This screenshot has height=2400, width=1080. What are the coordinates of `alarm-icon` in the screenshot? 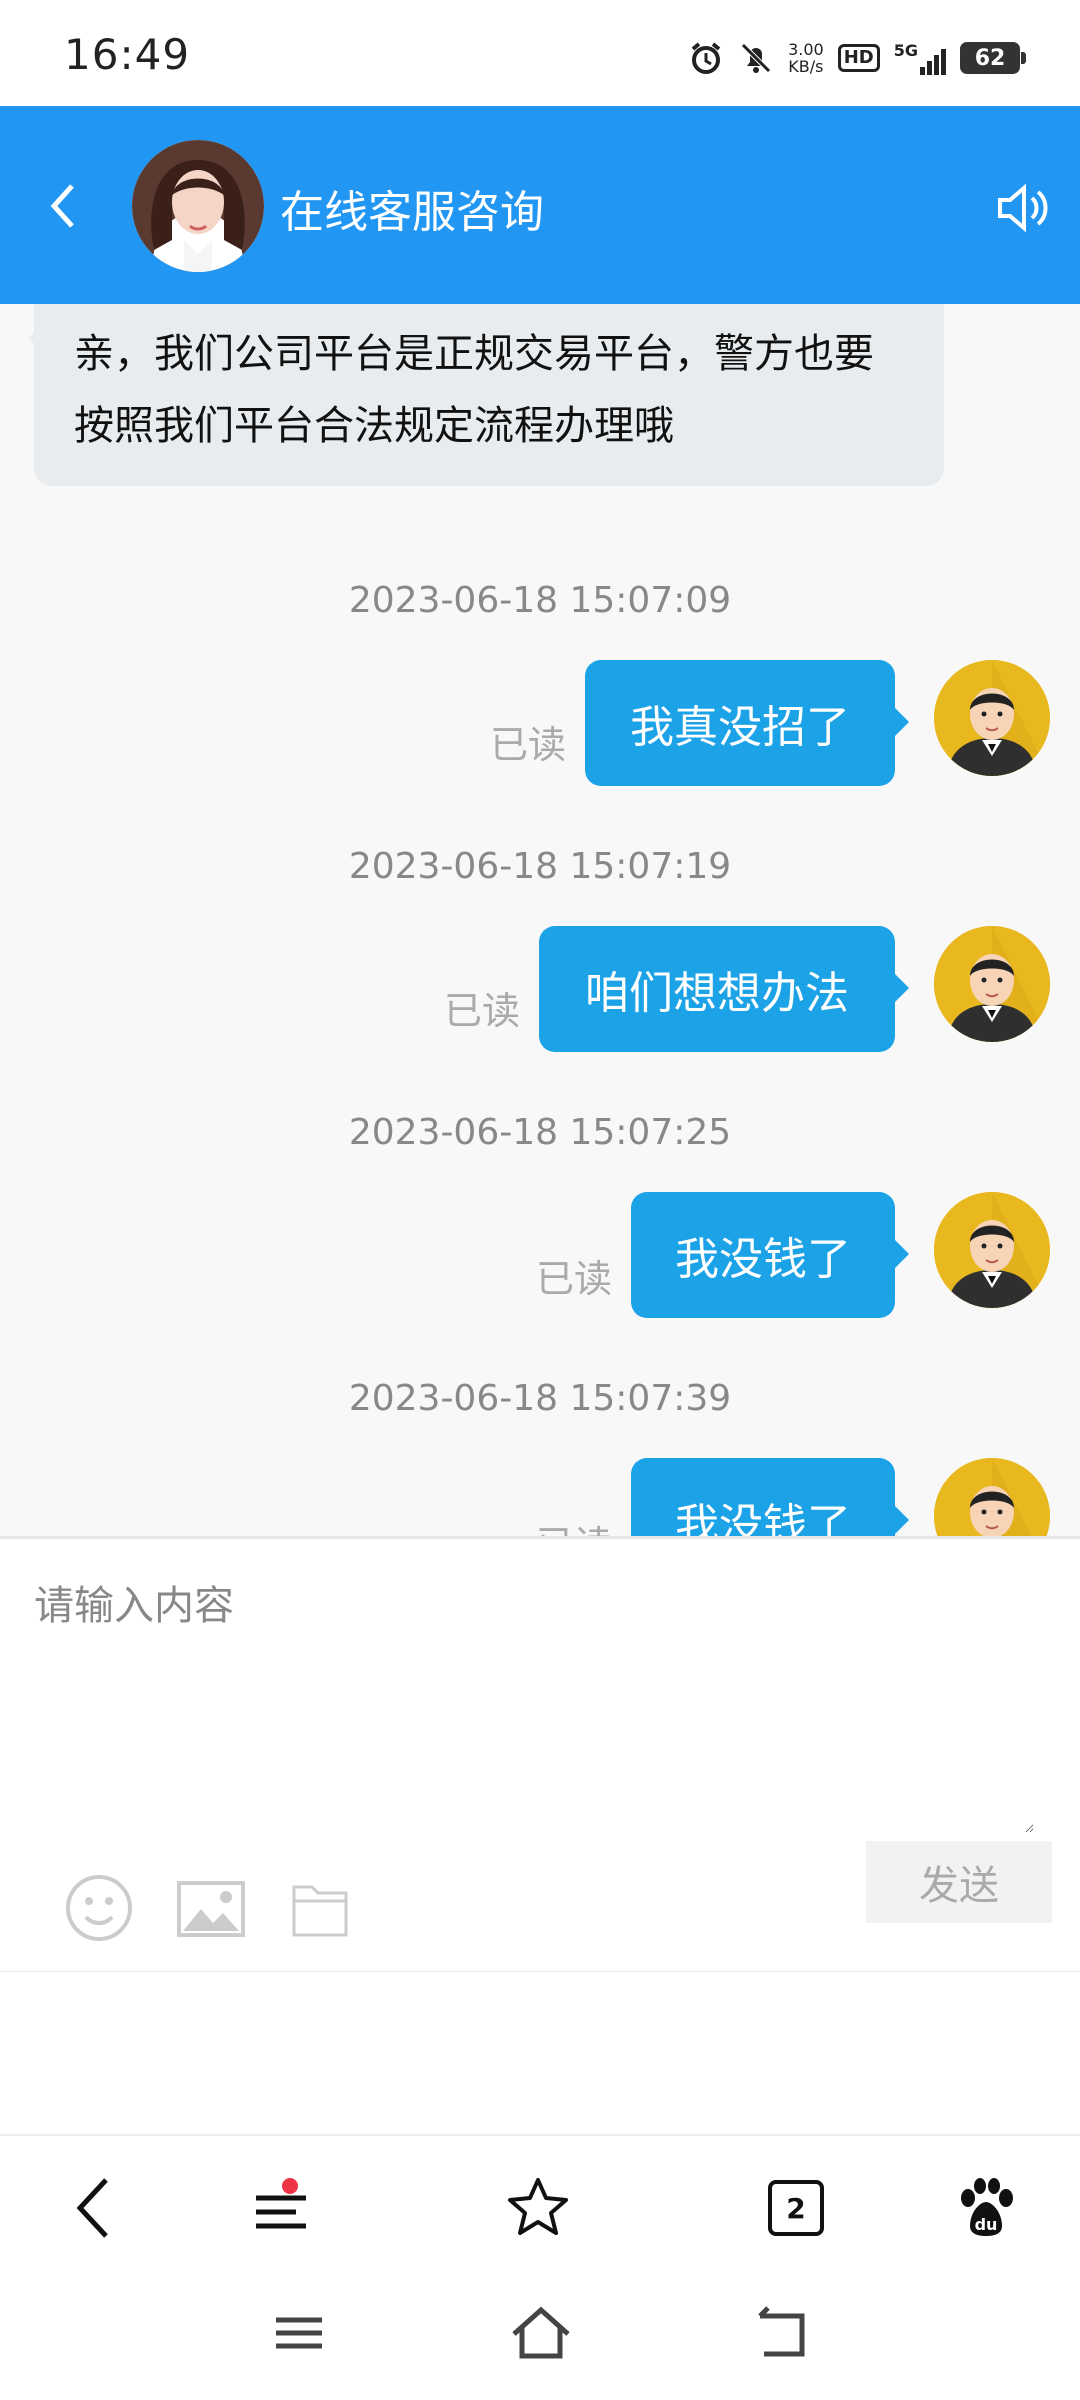 It's located at (706, 58).